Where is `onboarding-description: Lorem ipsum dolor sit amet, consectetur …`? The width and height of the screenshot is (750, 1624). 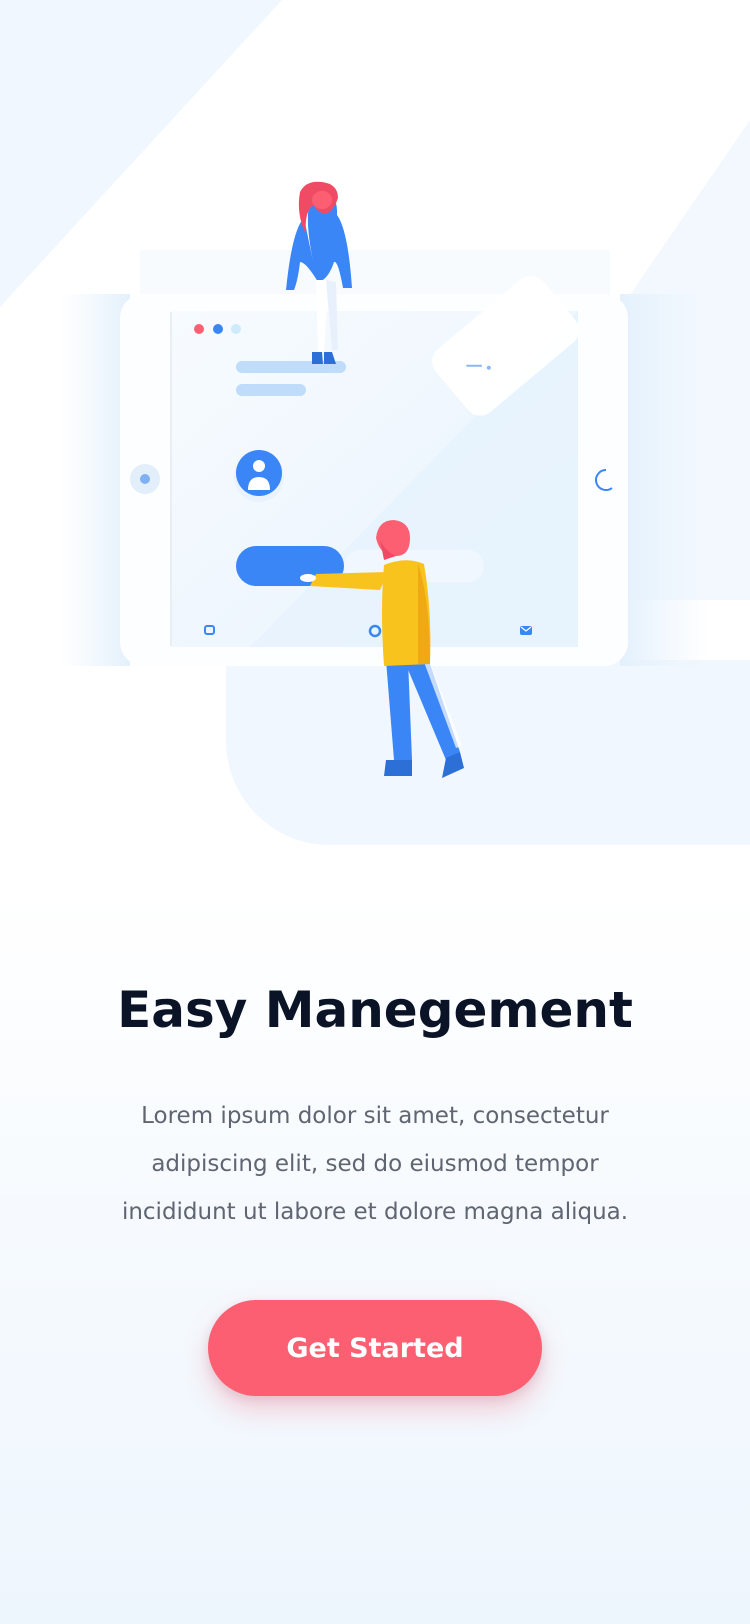 onboarding-description: Lorem ipsum dolor sit amet, consectetur … is located at coordinates (375, 1164).